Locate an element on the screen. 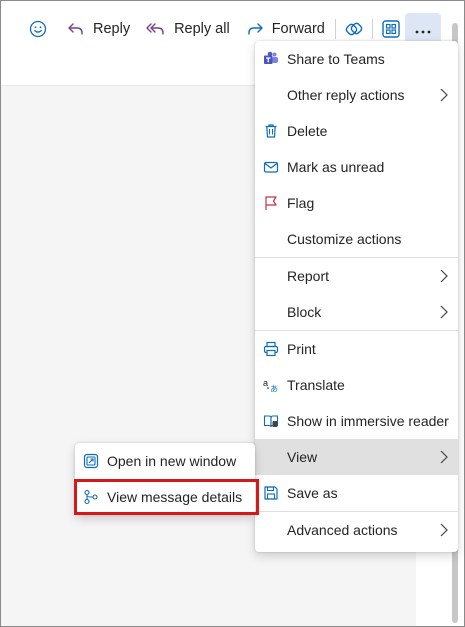 This screenshot has height=627, width=465. menu-item-report: Report is located at coordinates (356, 276).